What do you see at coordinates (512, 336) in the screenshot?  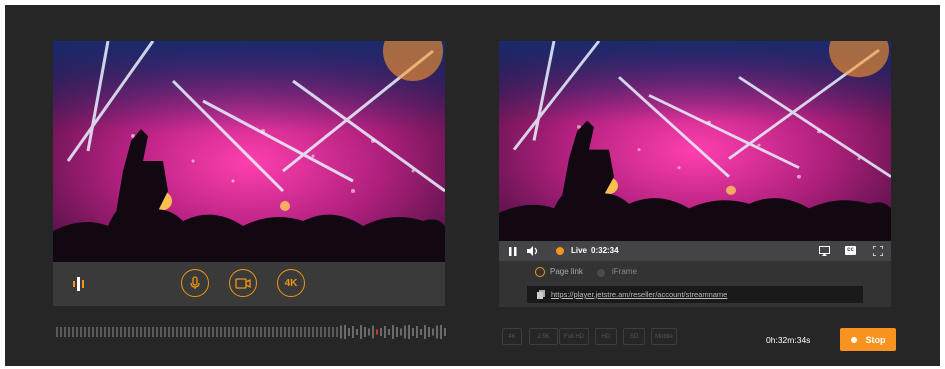 I see `quality-4k: 4K` at bounding box center [512, 336].